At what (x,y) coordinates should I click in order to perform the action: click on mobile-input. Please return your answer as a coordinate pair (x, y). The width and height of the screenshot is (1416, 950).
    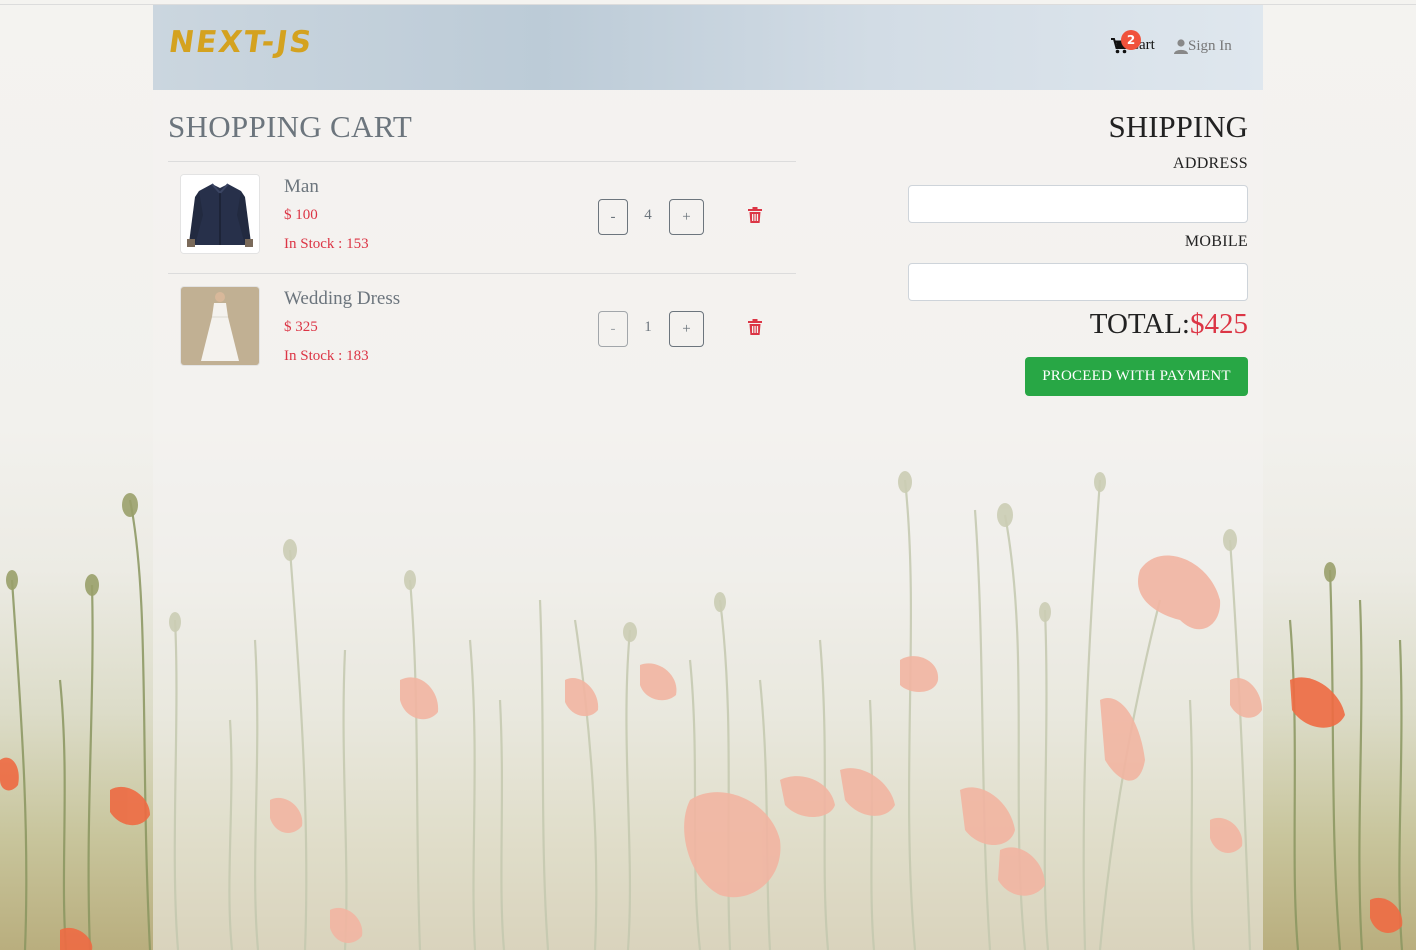
    Looking at the image, I should click on (1078, 282).